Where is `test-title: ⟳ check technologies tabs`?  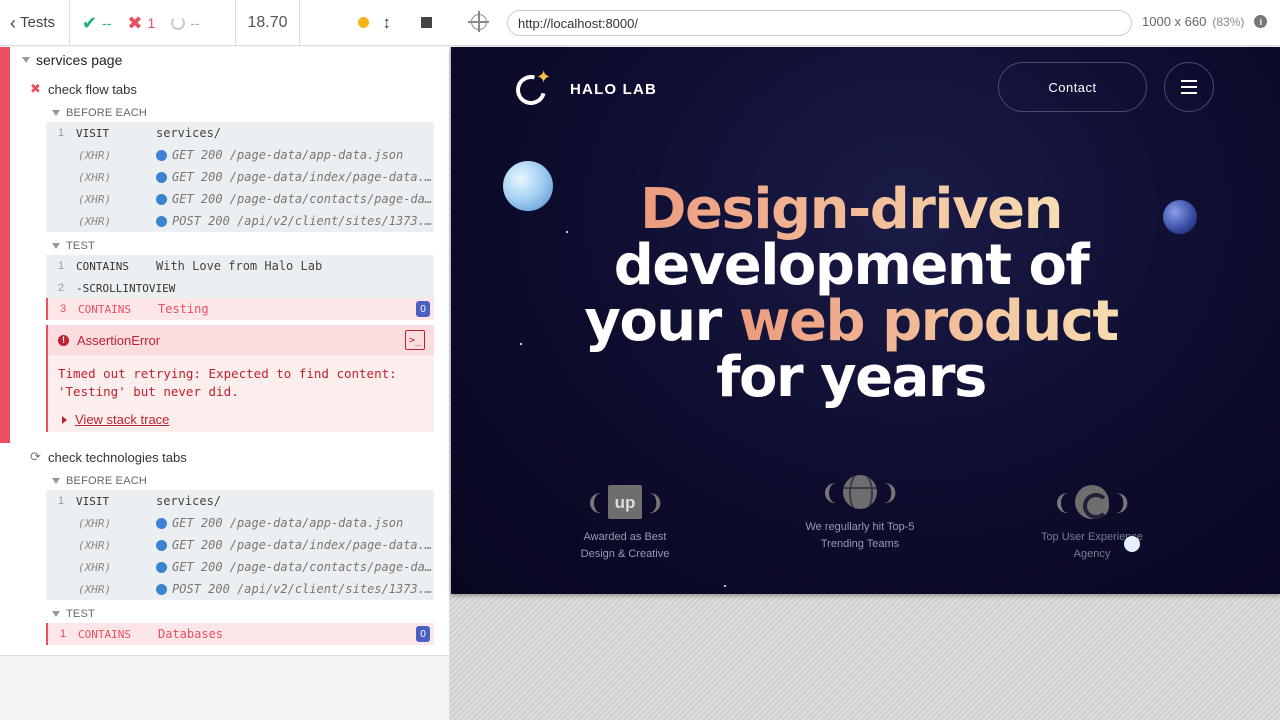
test-title: ⟳ check technologies tabs is located at coordinates (108, 457).